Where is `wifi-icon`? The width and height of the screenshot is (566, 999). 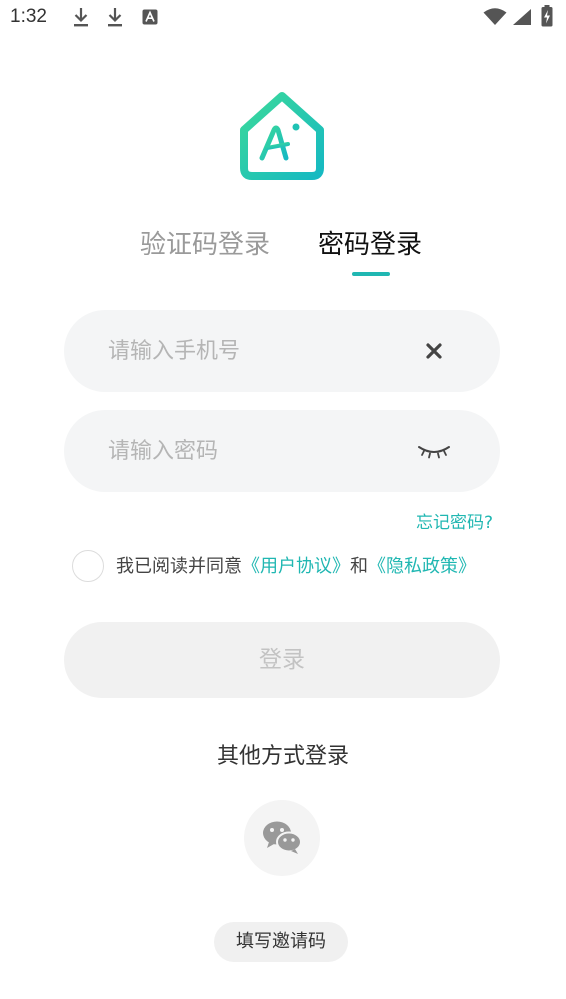 wifi-icon is located at coordinates (495, 19).